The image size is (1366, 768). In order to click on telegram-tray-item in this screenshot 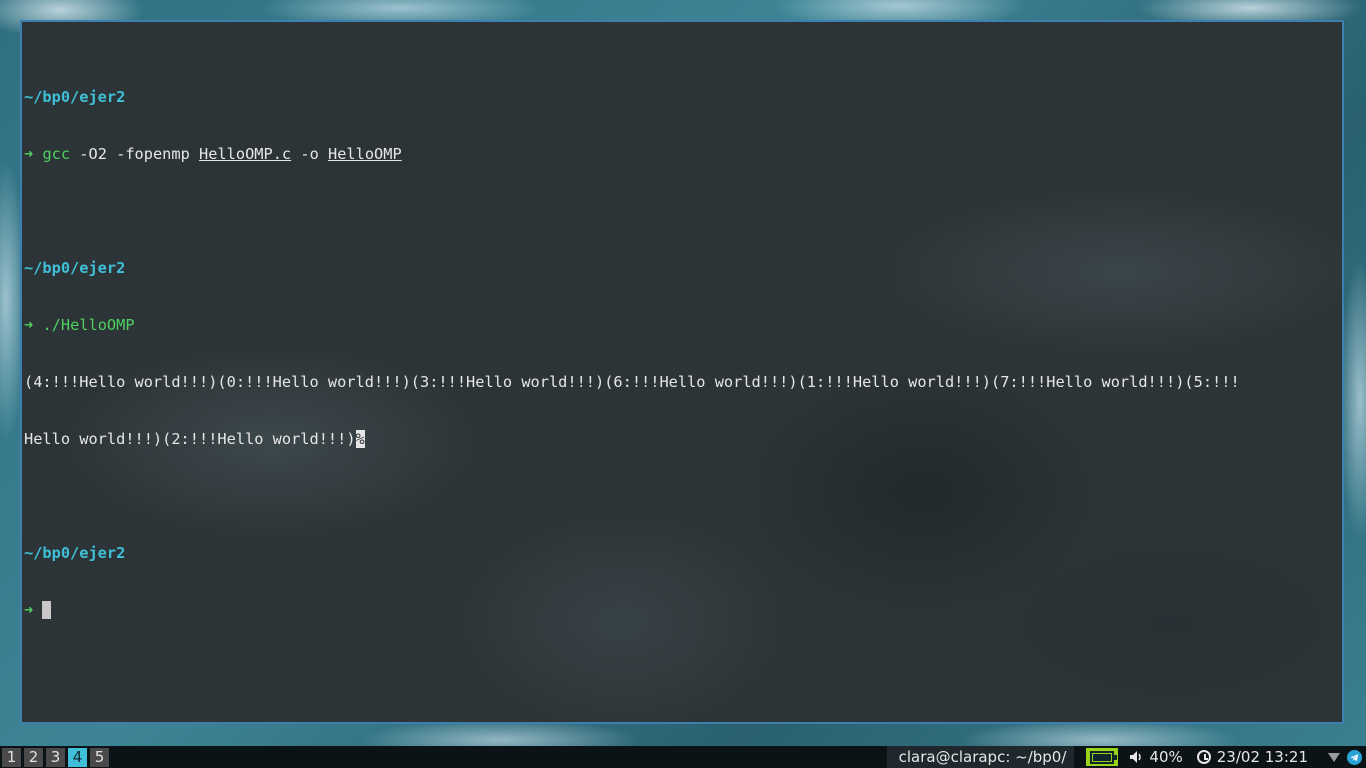, I will do `click(1354, 757)`.